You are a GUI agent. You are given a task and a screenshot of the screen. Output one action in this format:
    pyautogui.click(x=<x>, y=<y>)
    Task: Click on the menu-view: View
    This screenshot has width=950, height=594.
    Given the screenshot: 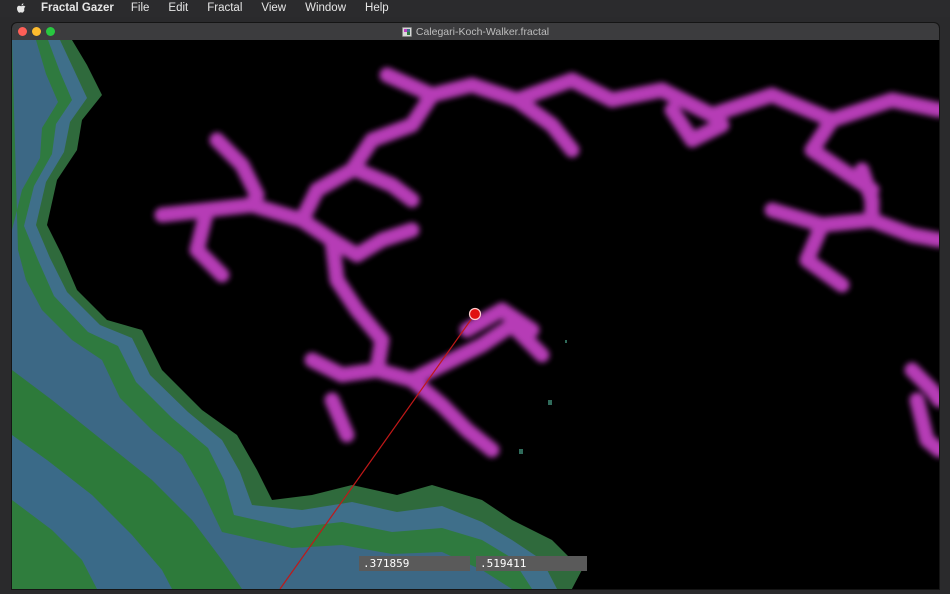 What is the action you would take?
    pyautogui.click(x=273, y=8)
    